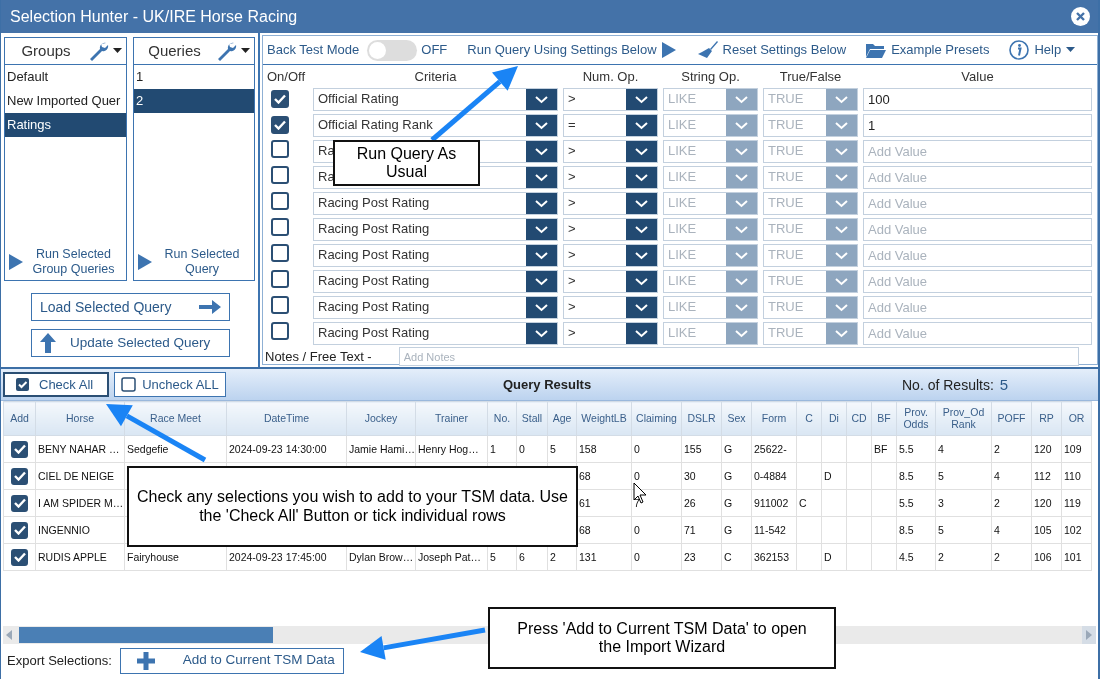  I want to click on table-cell: INGENNIO, so click(80, 530).